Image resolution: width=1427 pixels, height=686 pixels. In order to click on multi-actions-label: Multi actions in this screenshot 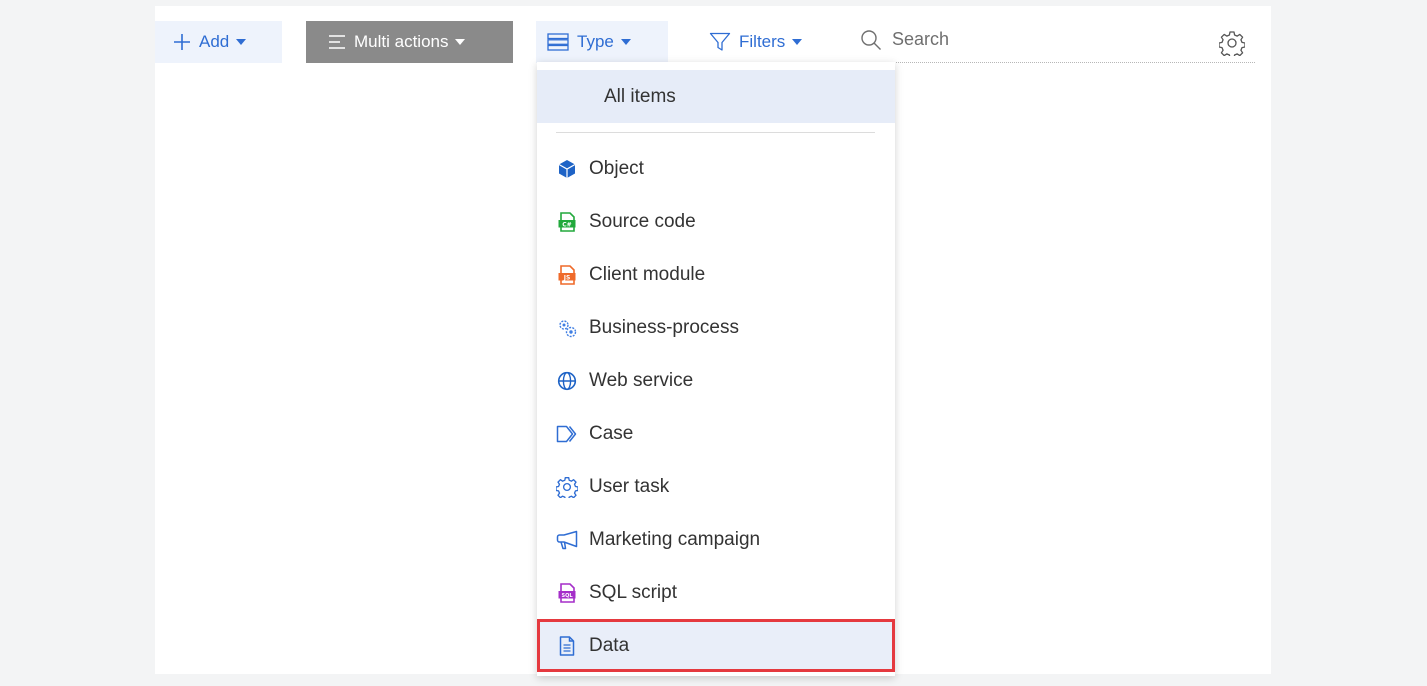, I will do `click(401, 41)`.